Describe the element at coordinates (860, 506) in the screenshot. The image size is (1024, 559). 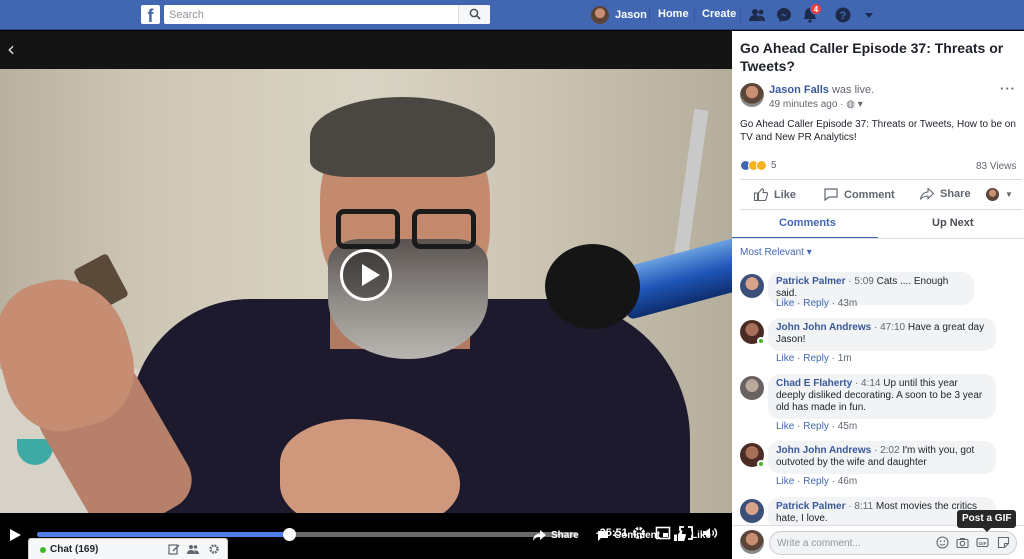
I see `comment-timestamp: · 8:11` at that location.